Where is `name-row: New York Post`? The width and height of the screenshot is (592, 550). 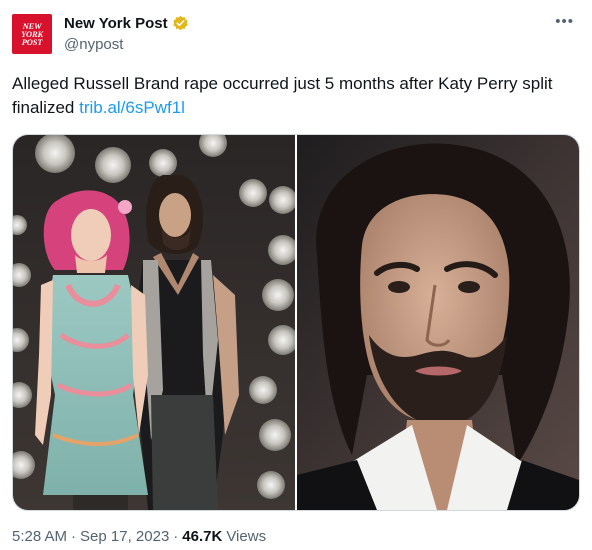
name-row: New York Post is located at coordinates (126, 23).